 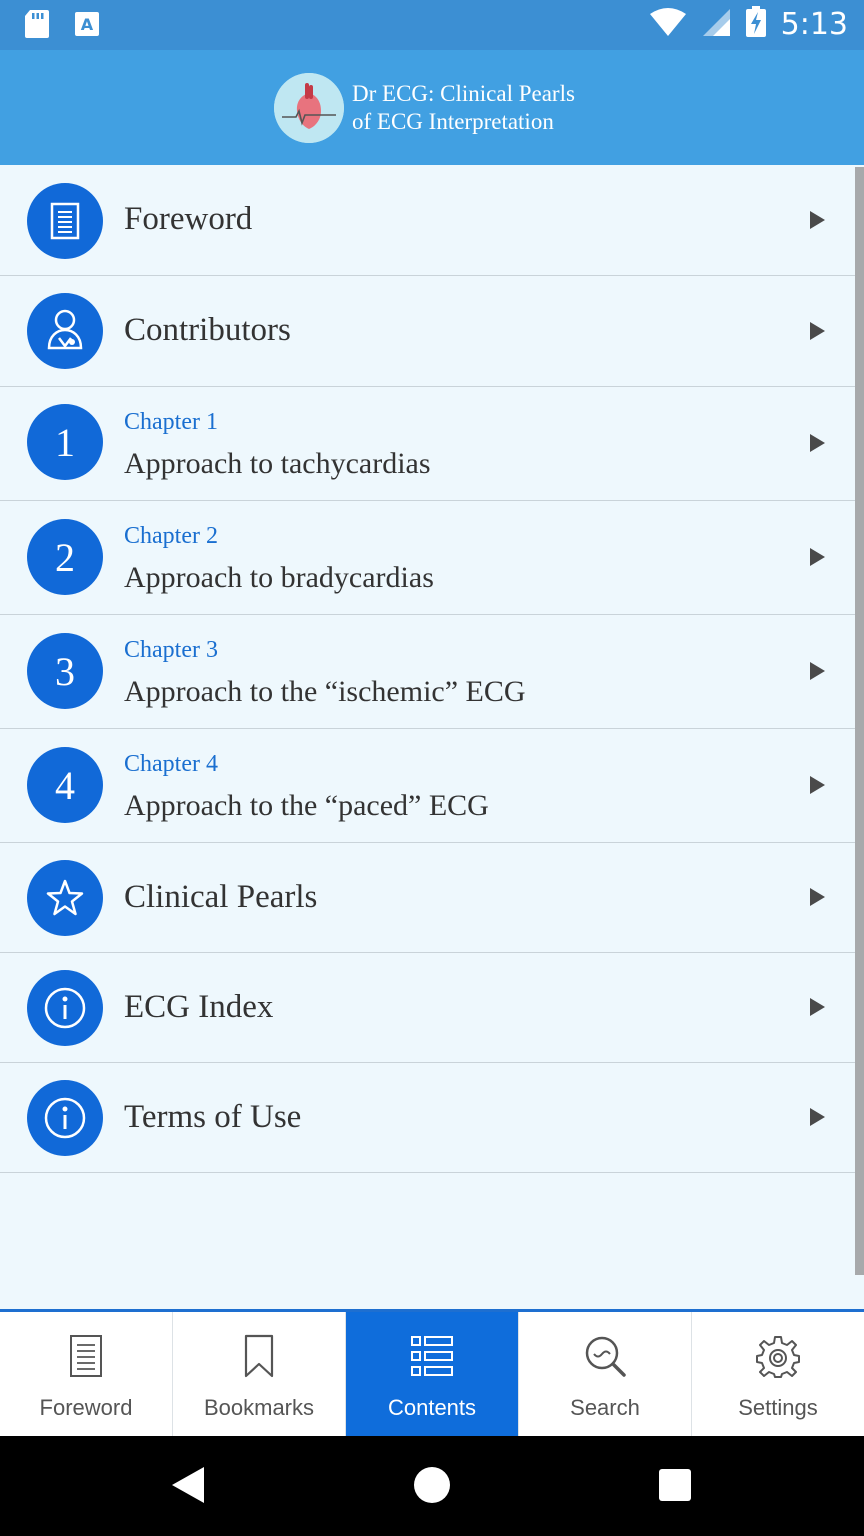 What do you see at coordinates (427, 786) in the screenshot?
I see `list-item-chapter-4: 4 Chapter 4 Approach to the “paced” ECG` at bounding box center [427, 786].